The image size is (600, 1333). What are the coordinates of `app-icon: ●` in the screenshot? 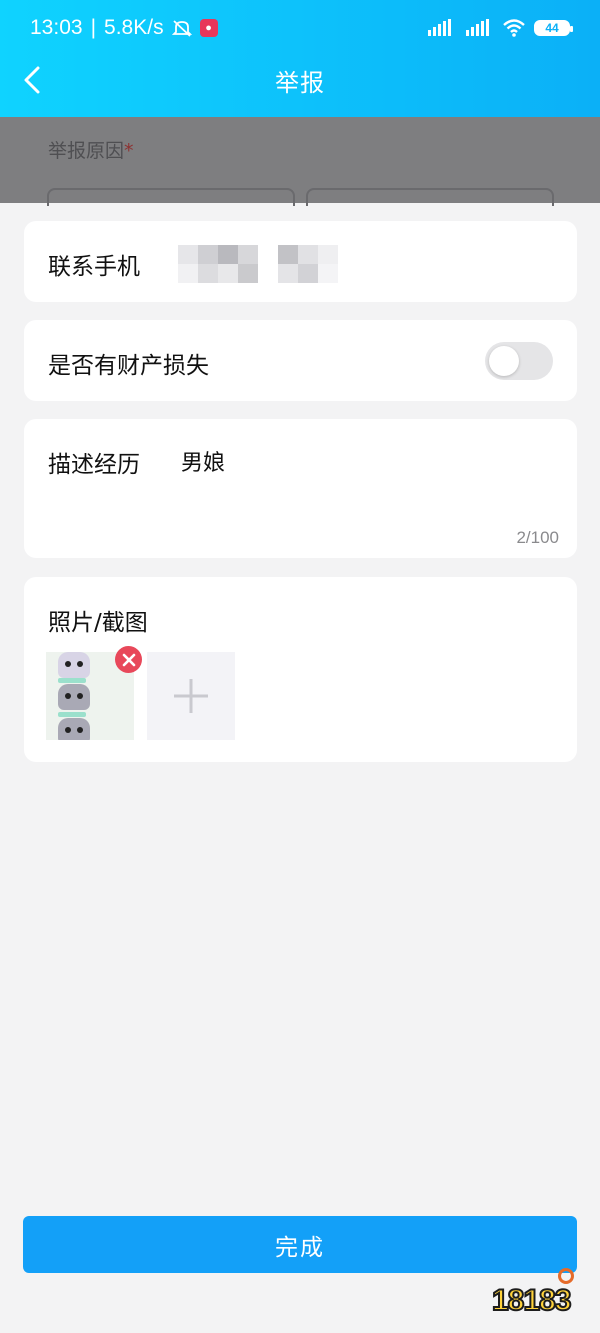 It's located at (208, 28).